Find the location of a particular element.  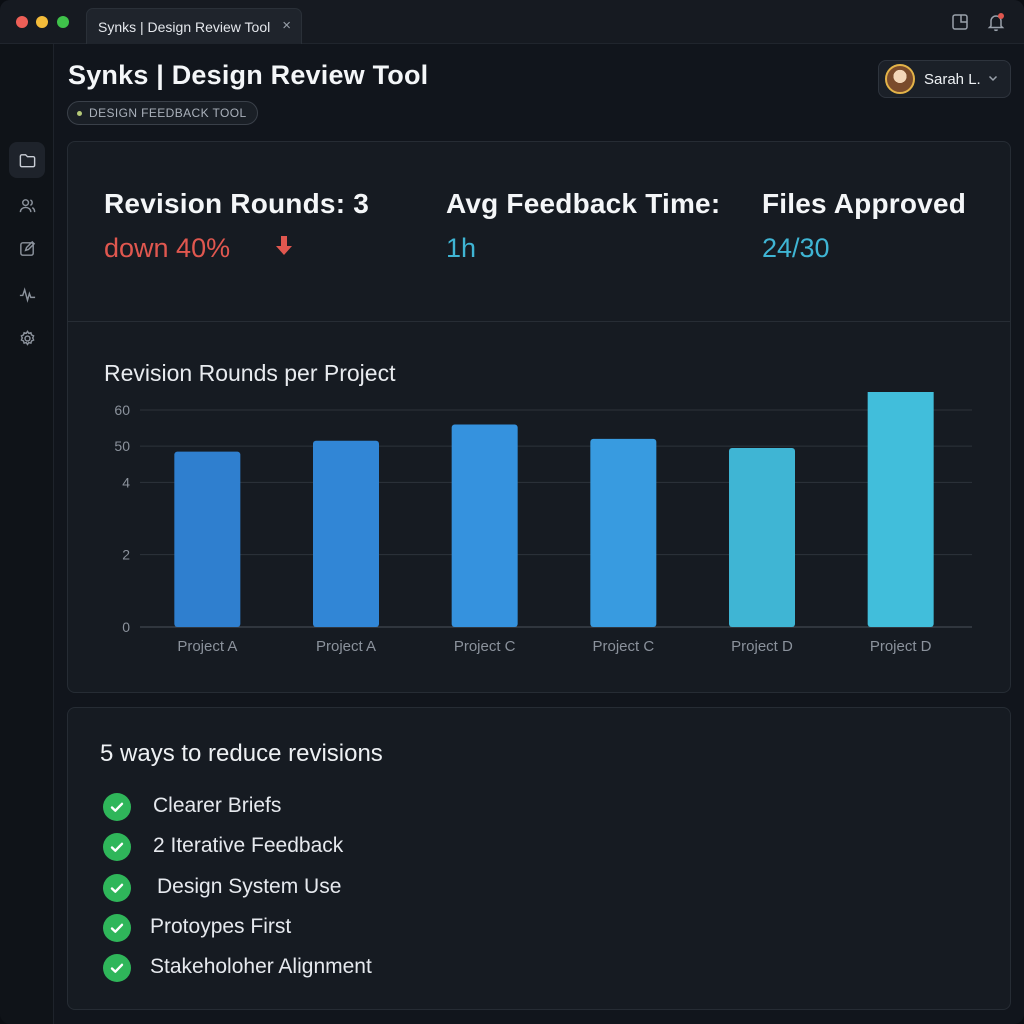

gear-icon is located at coordinates (27, 337).